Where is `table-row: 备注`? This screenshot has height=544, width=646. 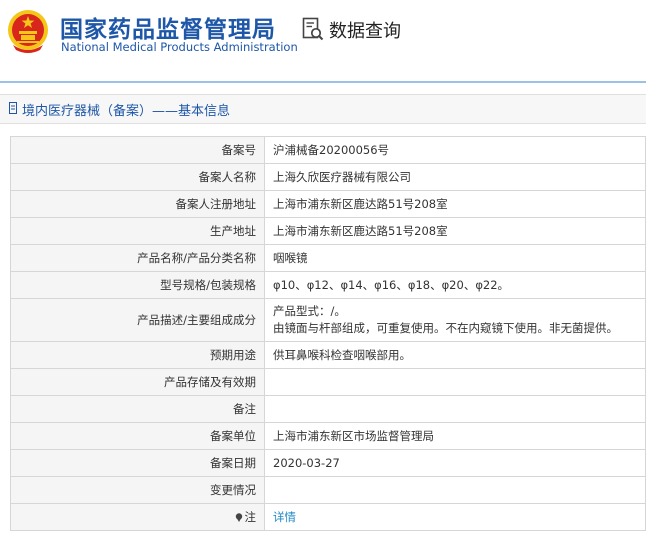 table-row: 备注 is located at coordinates (328, 409).